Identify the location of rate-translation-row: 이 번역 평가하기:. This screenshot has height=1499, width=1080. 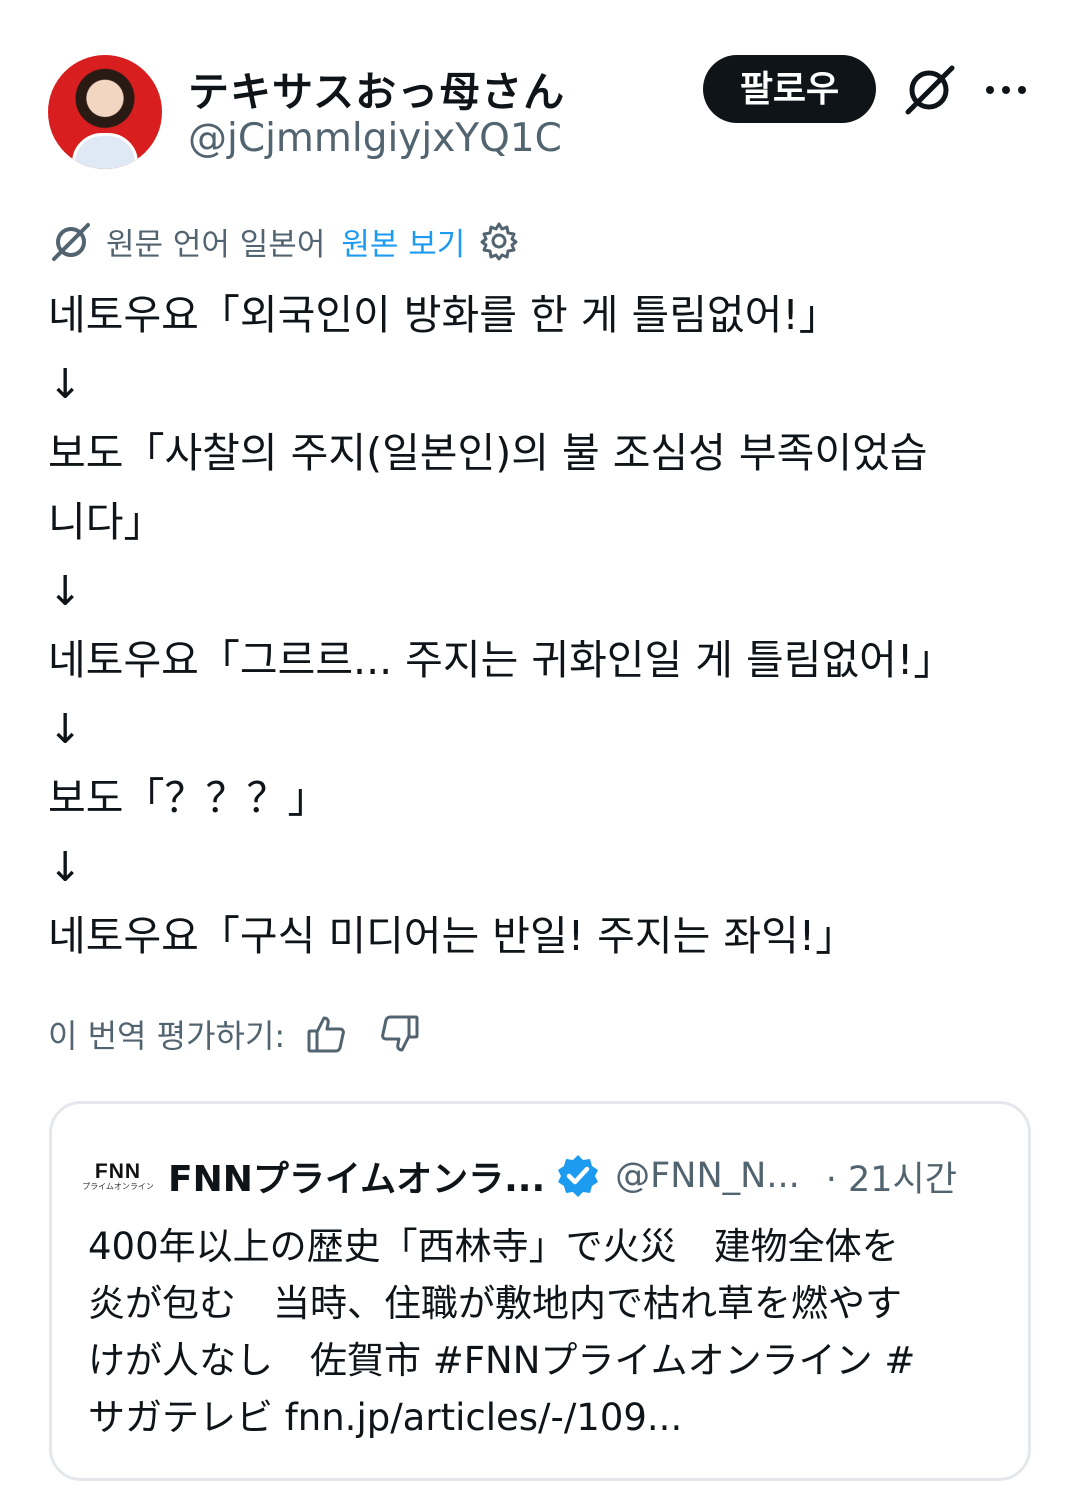
(250, 1034).